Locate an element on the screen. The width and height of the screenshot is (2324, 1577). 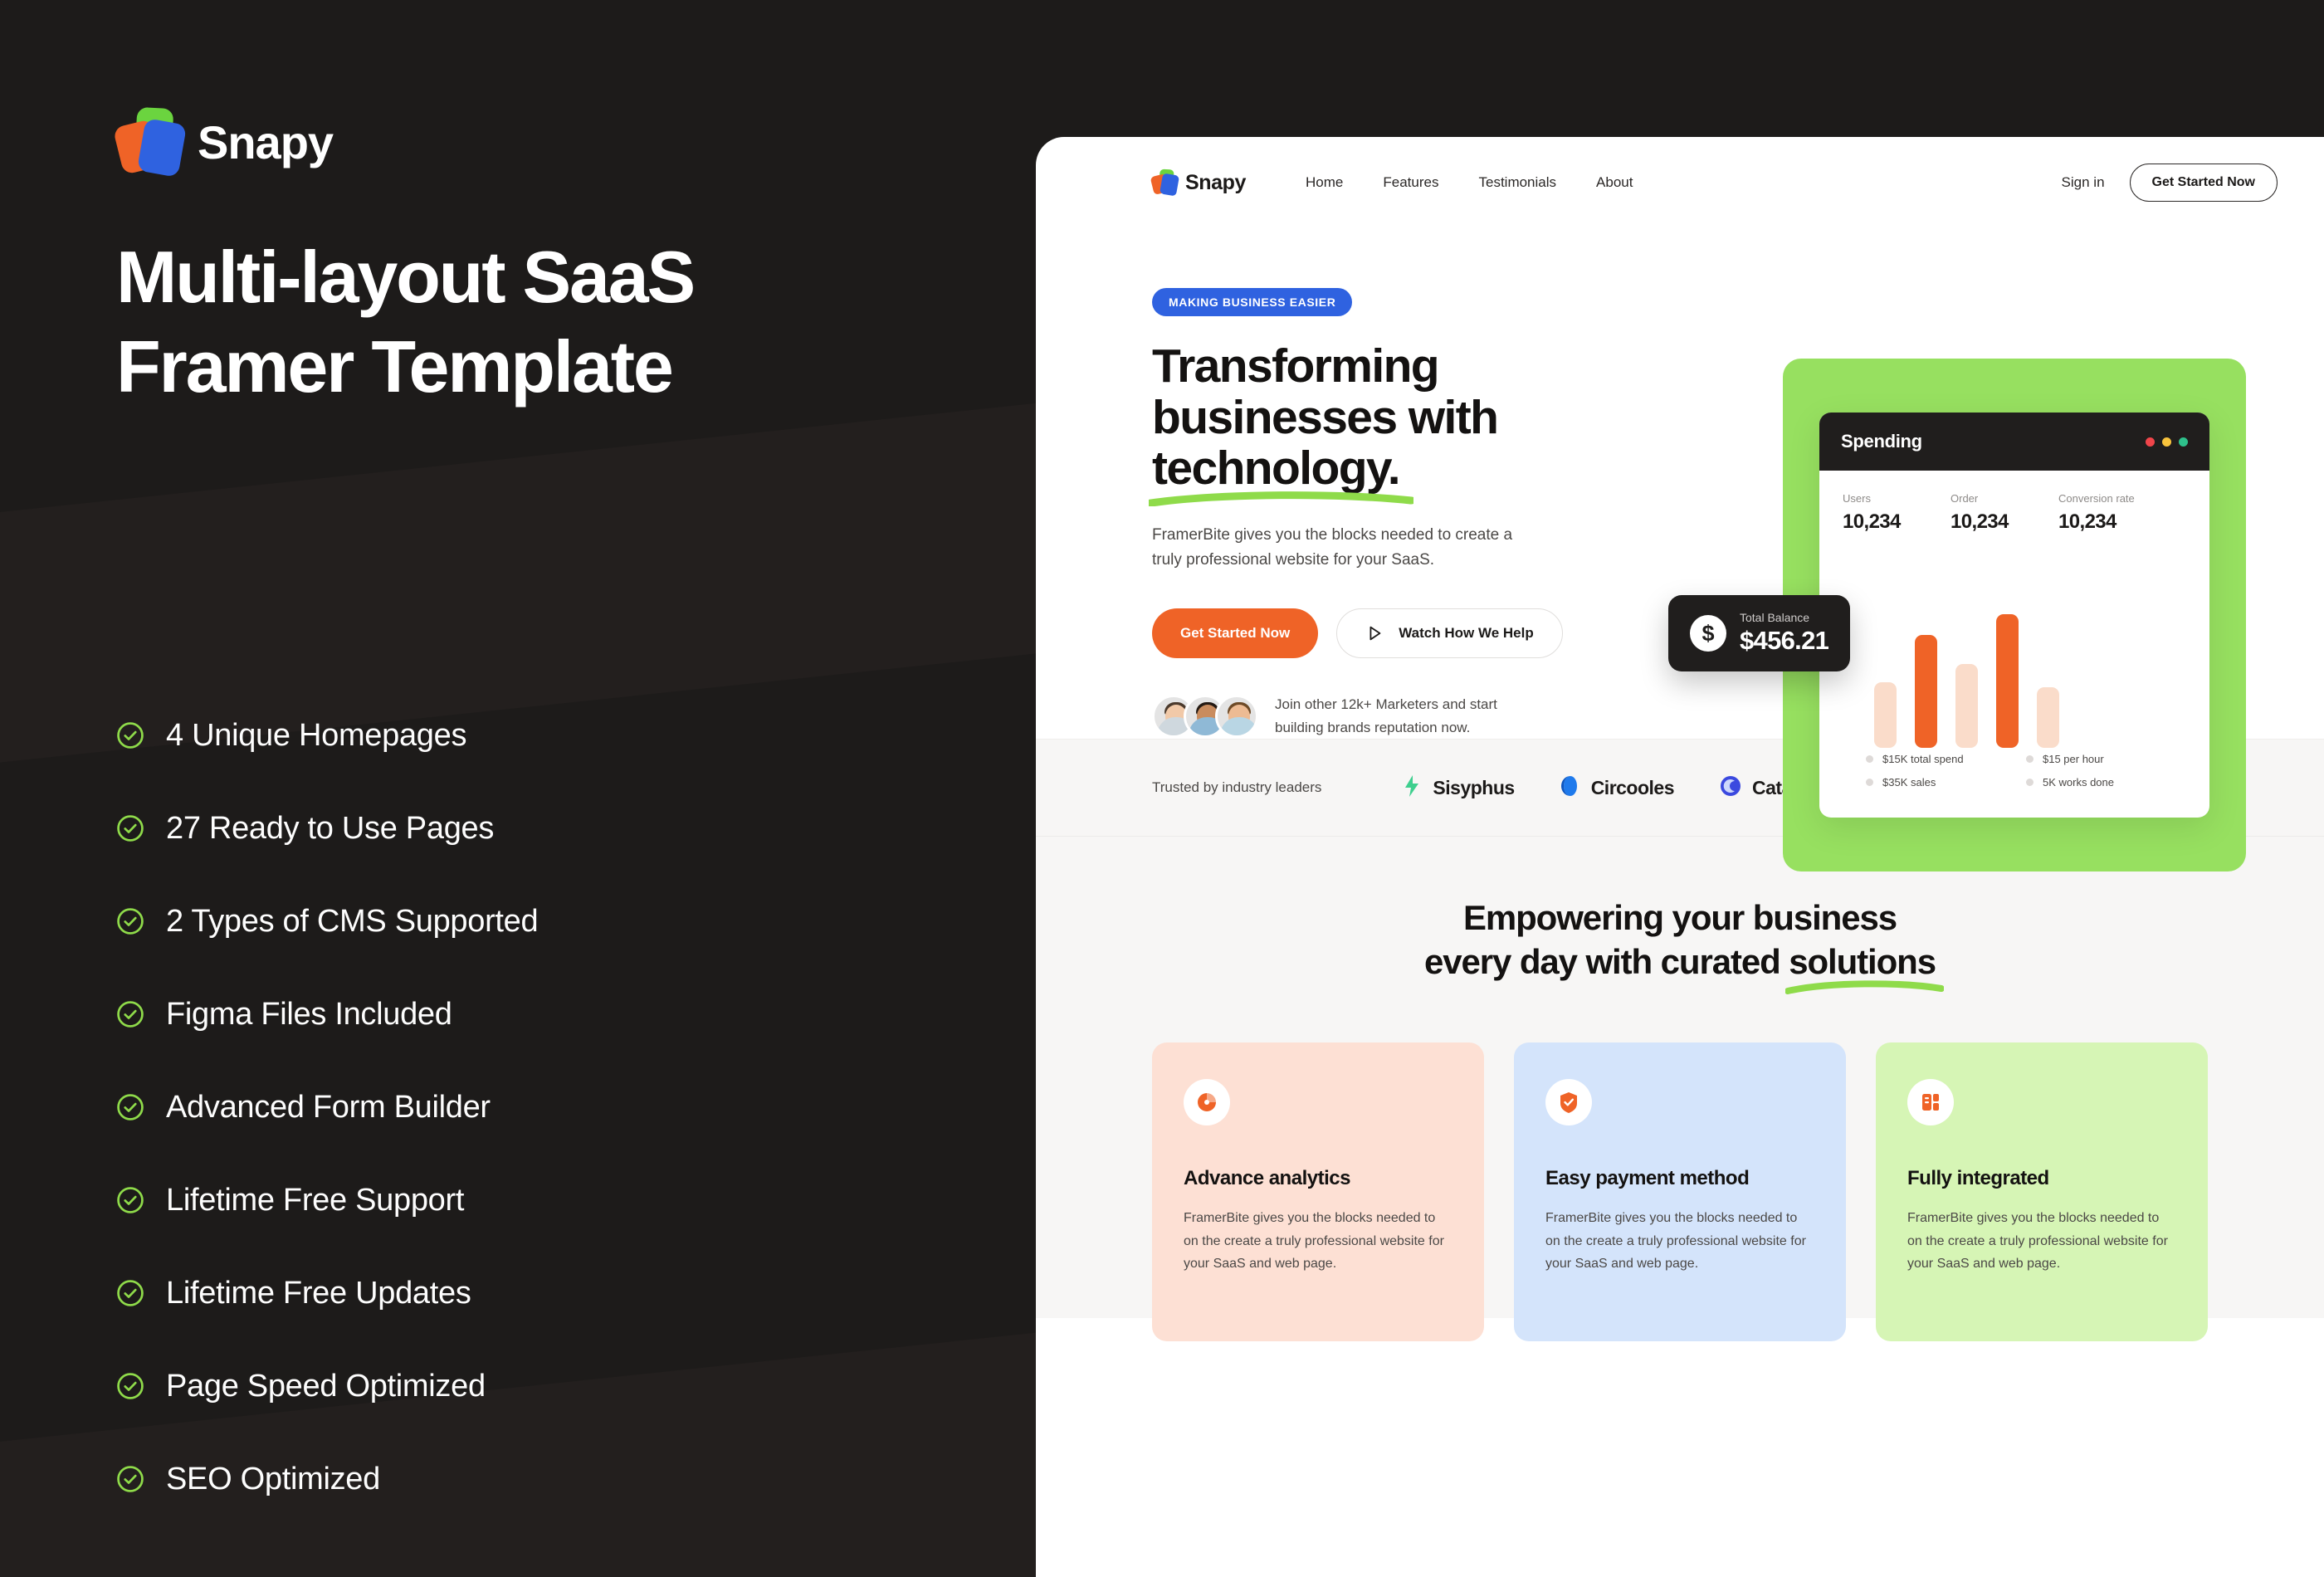
legend-item: 5K works done is located at coordinates (2106, 782).